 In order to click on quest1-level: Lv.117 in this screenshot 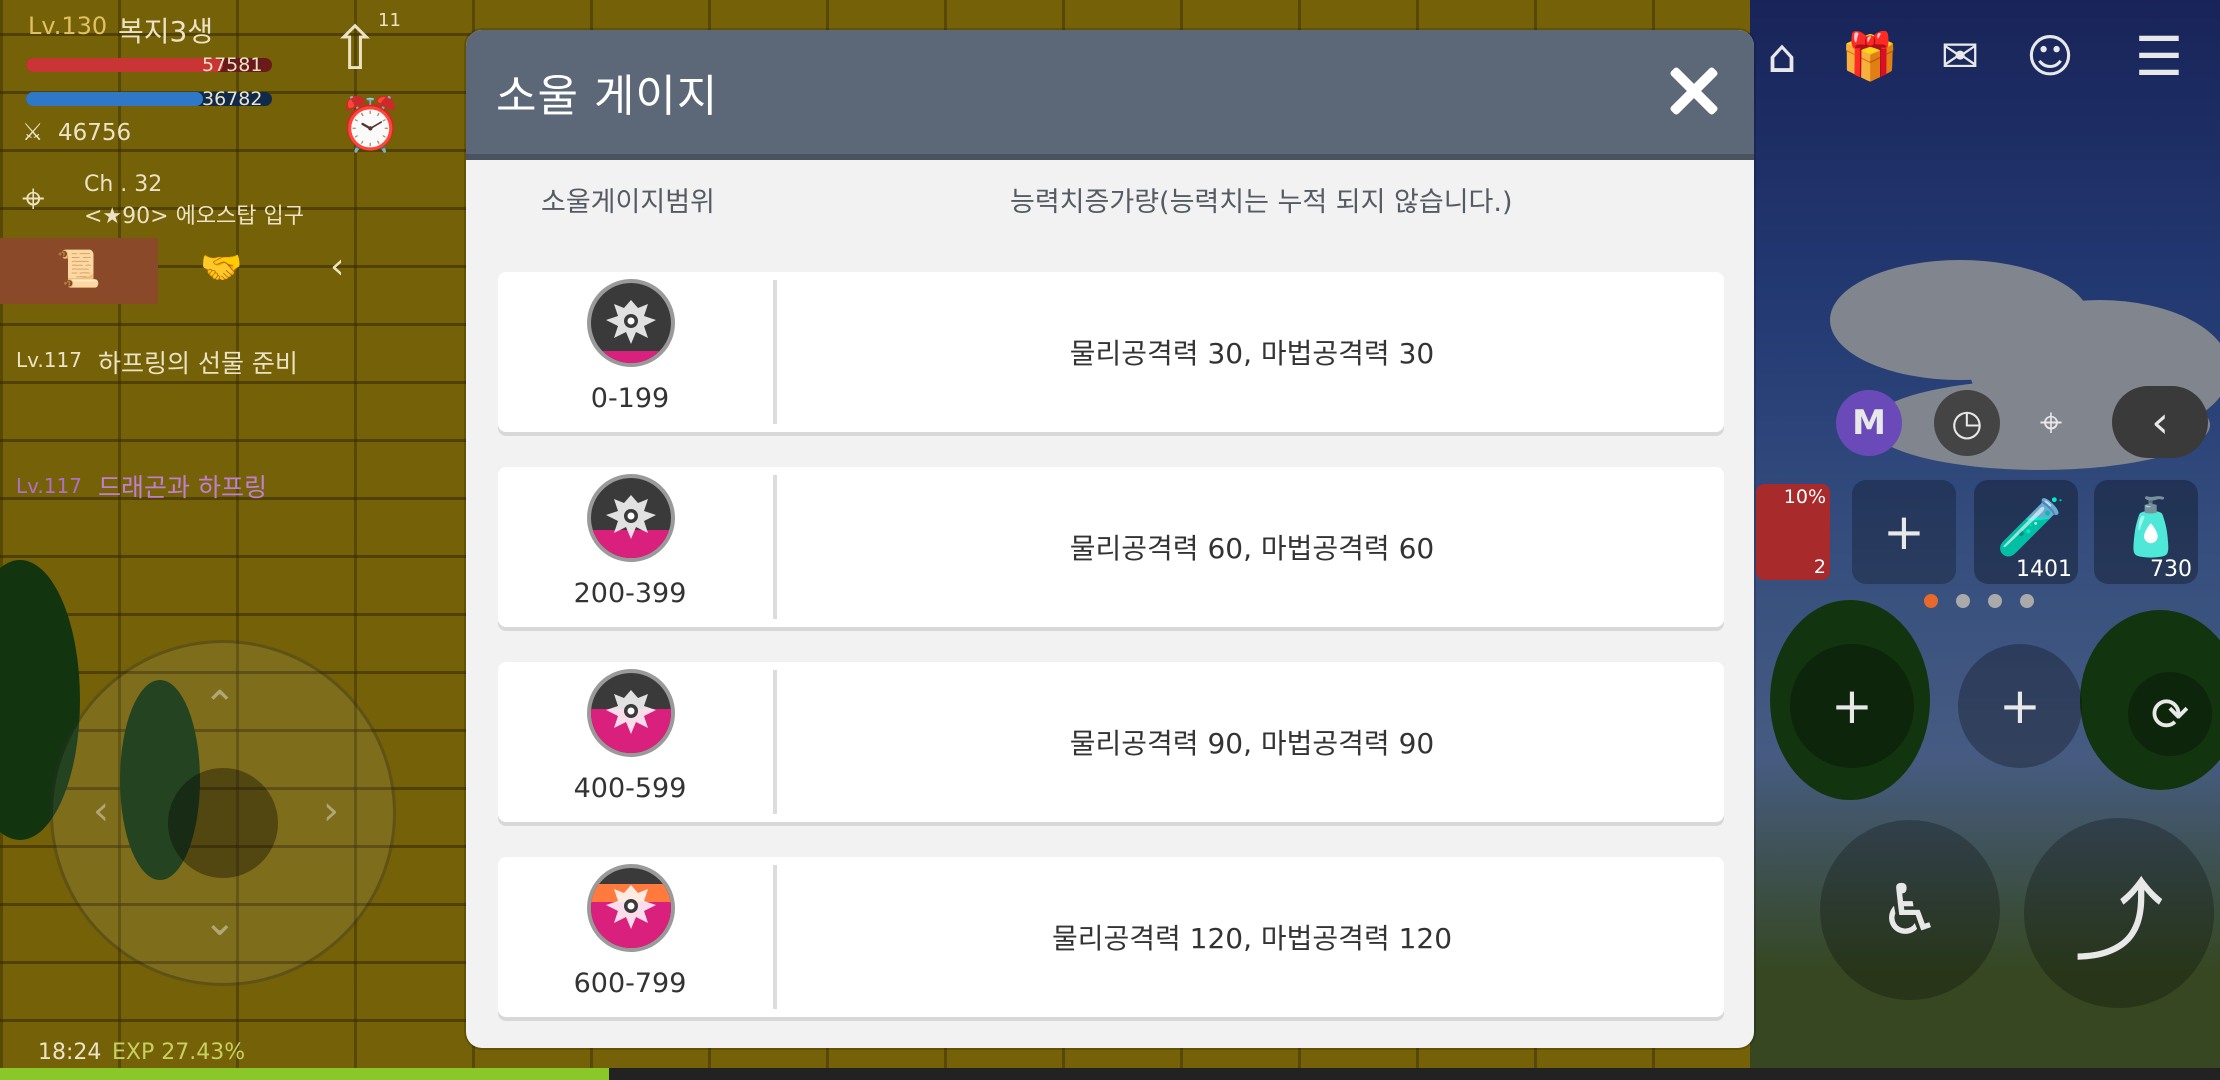, I will do `click(49, 360)`.